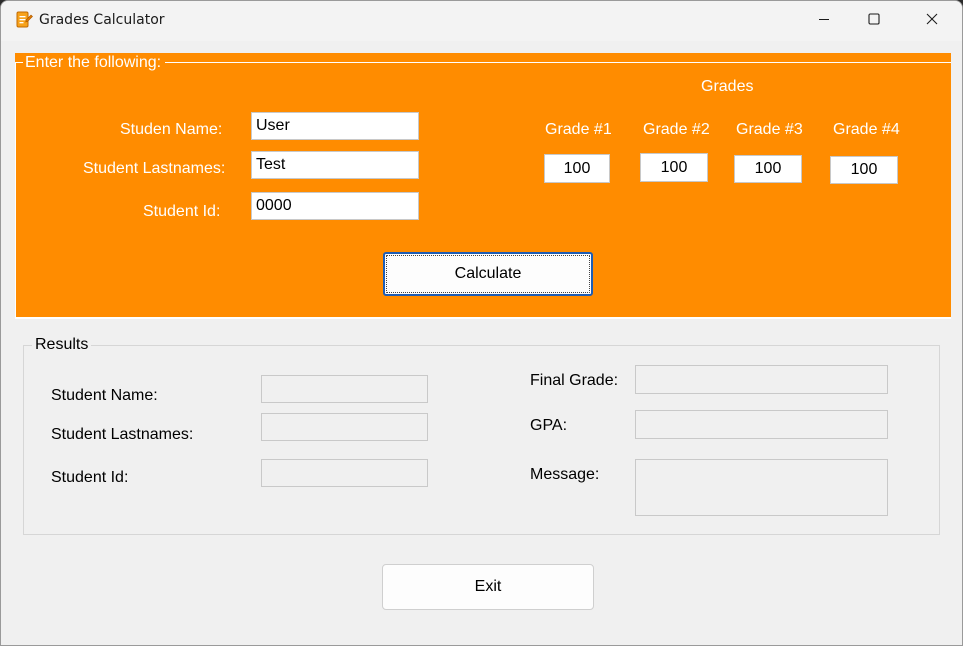 The width and height of the screenshot is (963, 646). Describe the element at coordinates (344, 427) in the screenshot. I see `result-lastnames-field` at that location.